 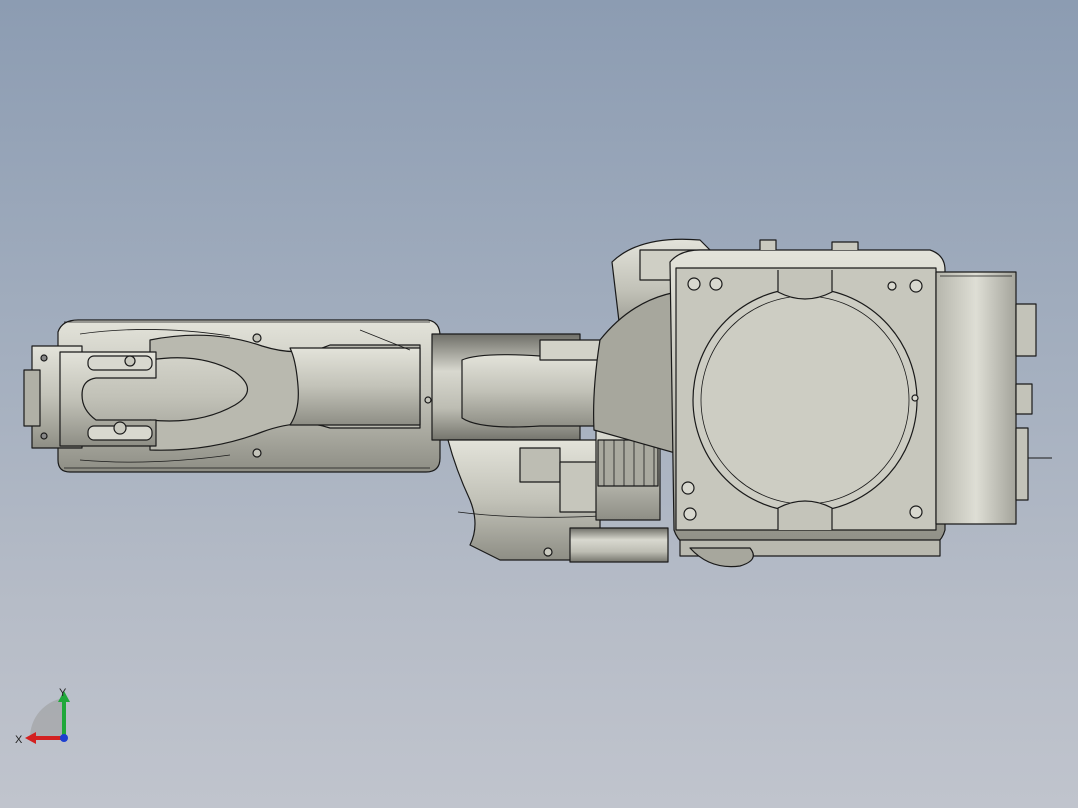 What do you see at coordinates (249, 396) in the screenshot?
I see `forearm` at bounding box center [249, 396].